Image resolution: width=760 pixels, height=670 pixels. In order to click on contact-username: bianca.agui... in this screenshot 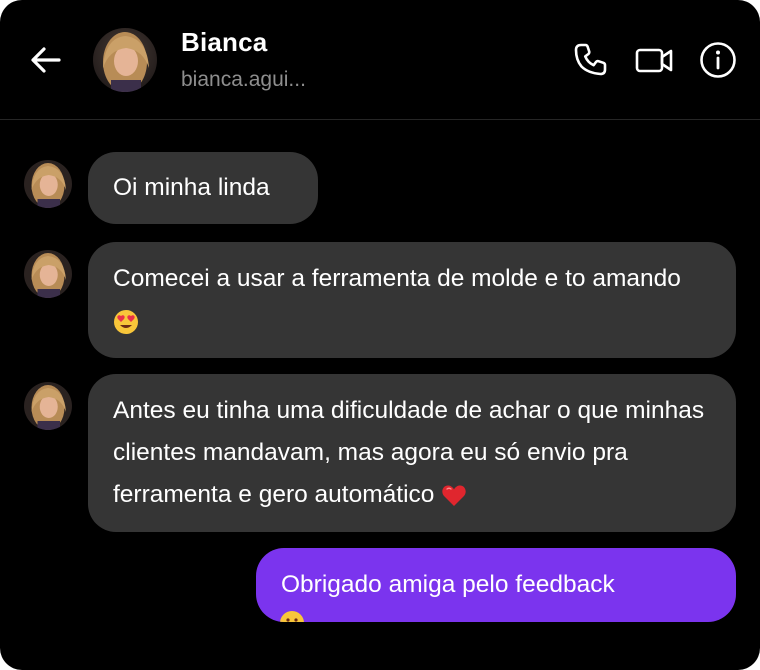, I will do `click(243, 80)`.